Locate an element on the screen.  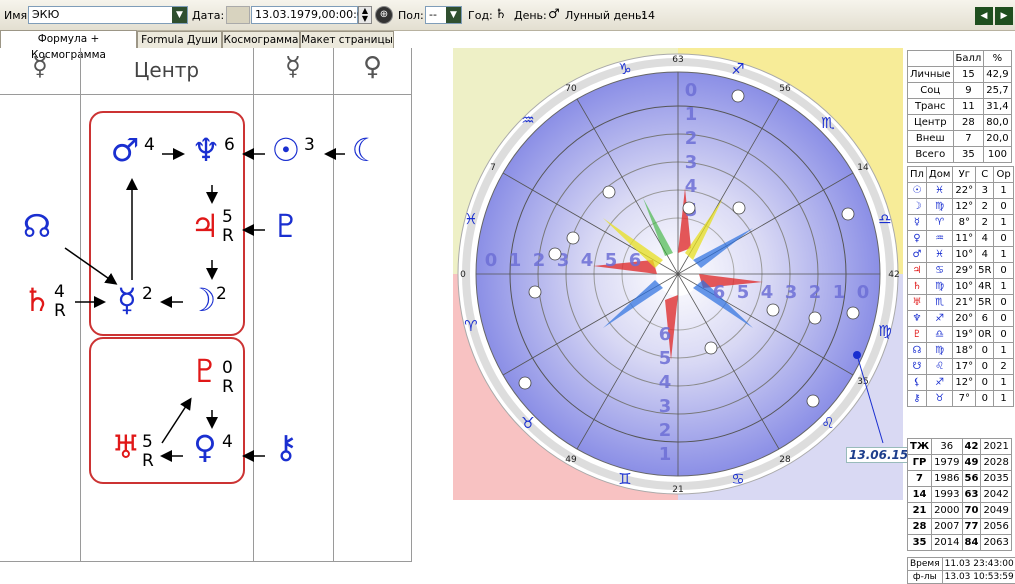
name-select: ЭКЮ ▼ is located at coordinates (108, 15).